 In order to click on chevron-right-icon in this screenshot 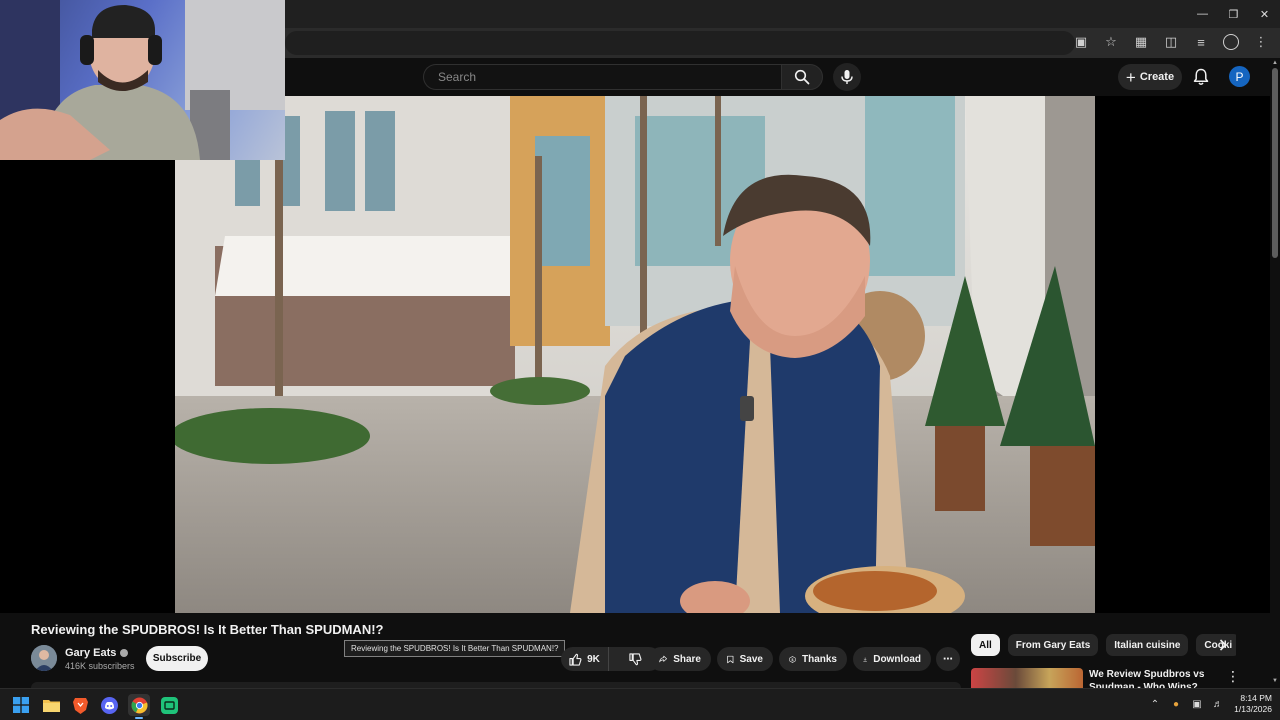, I will do `click(1223, 645)`.